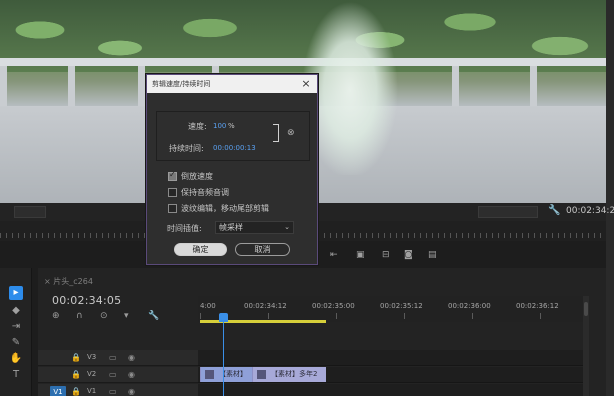  I want to click on magnet-icon: ∩, so click(79, 316).